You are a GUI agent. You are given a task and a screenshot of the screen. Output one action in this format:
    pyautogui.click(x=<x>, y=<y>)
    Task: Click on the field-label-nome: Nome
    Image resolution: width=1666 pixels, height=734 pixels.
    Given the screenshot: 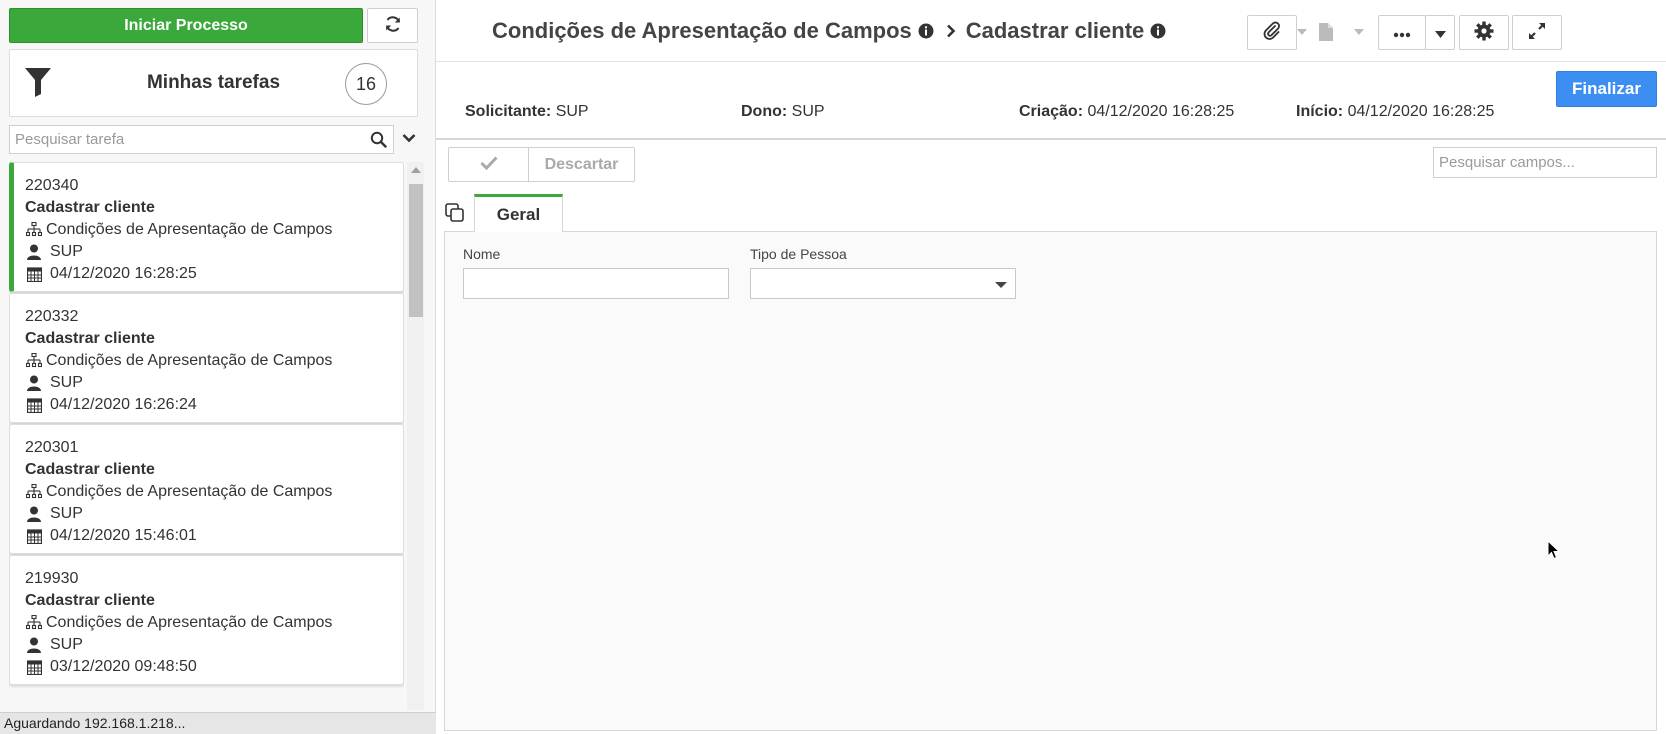 What is the action you would take?
    pyautogui.click(x=482, y=254)
    